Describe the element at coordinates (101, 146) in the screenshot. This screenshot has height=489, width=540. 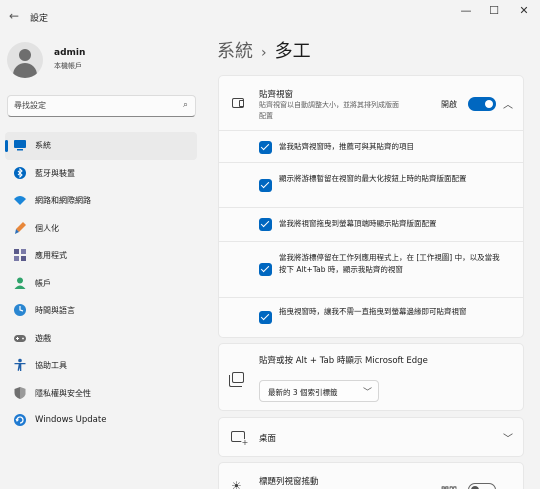
I see `sidebar-item-system: 系統` at that location.